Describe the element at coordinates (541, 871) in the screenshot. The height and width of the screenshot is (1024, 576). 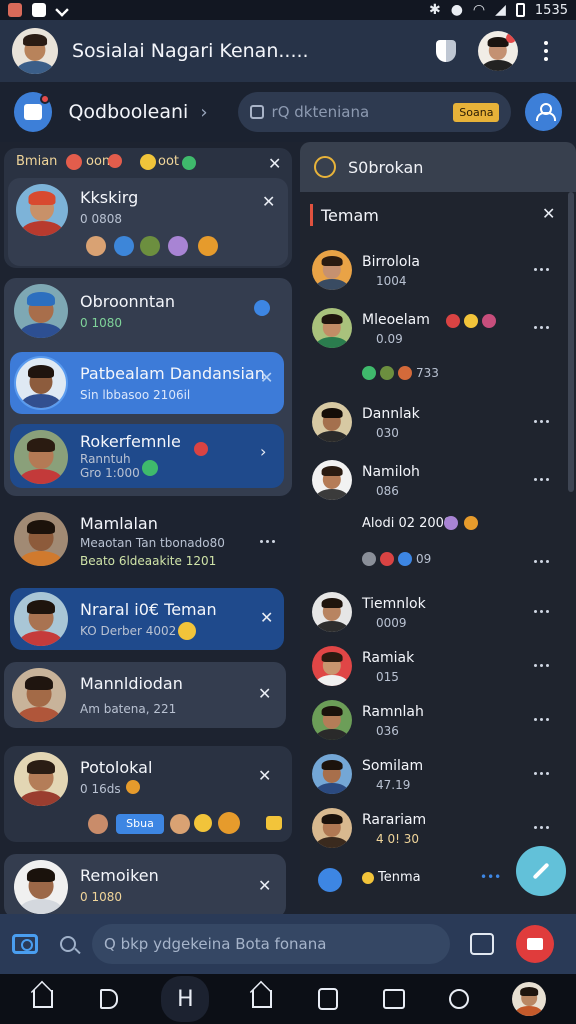
I see `compose-fab` at that location.